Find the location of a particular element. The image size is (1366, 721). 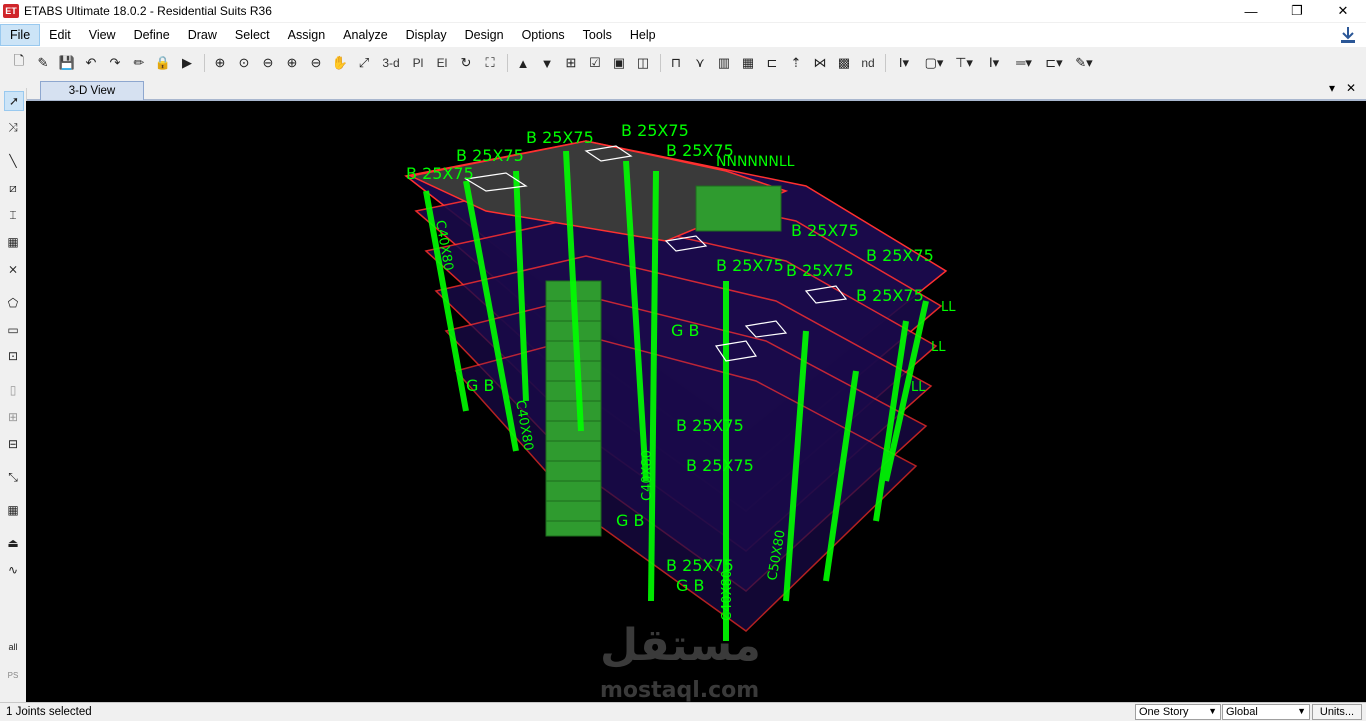

draw-style-dropdown-icon: ✎▾ is located at coordinates (1084, 63).